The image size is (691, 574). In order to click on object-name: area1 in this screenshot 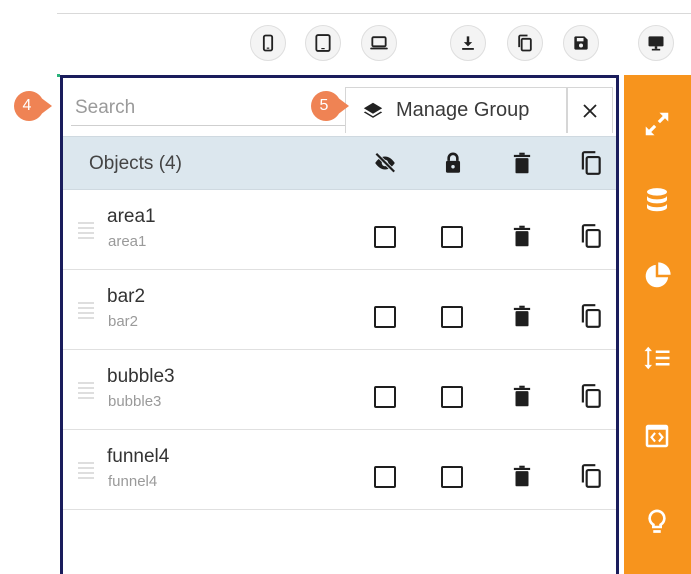, I will do `click(131, 216)`.